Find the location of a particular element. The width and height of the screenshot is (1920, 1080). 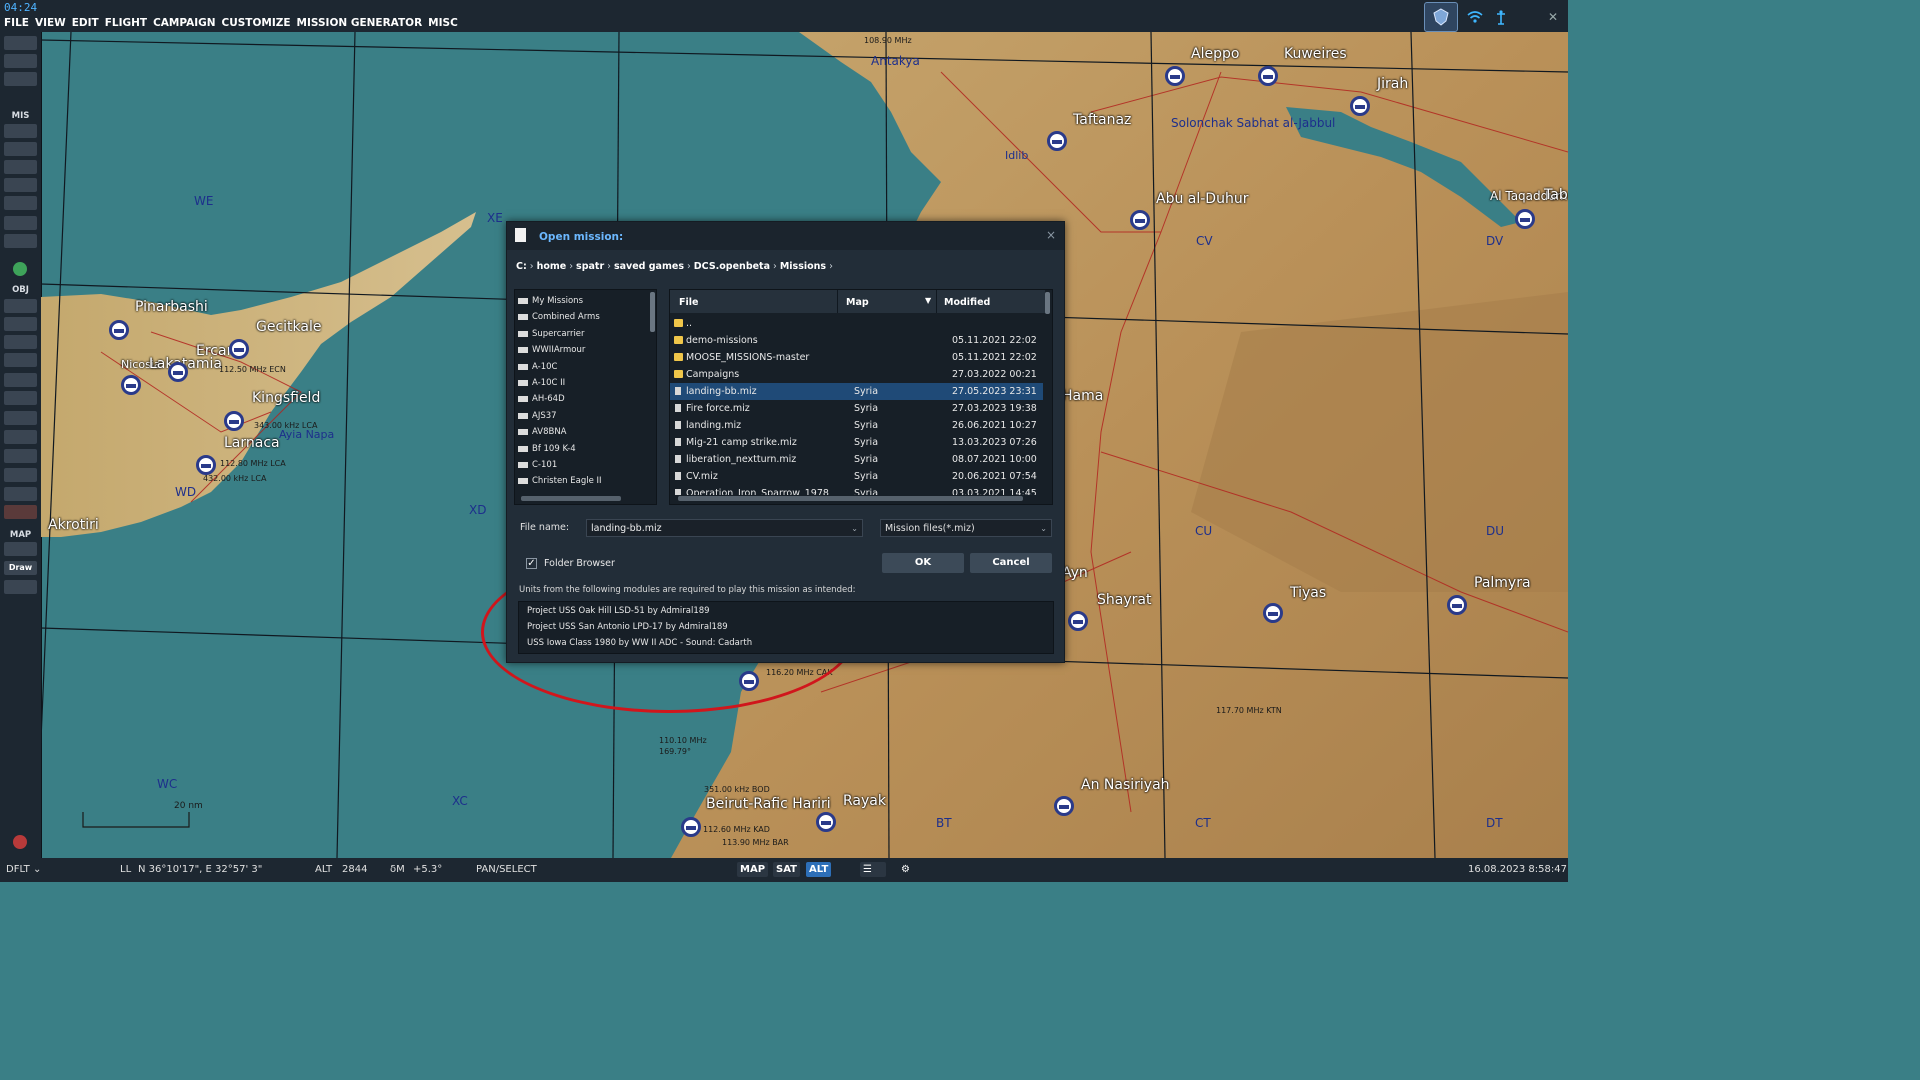

bookmark-item: Combined Arms is located at coordinates (585, 317).